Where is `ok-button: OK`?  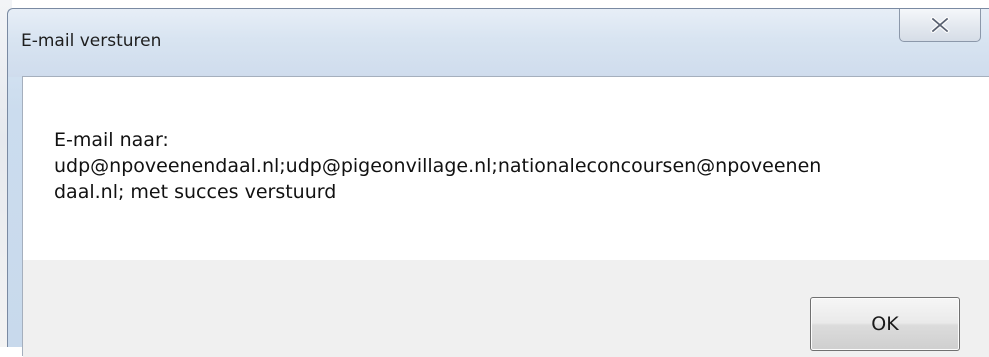
ok-button: OK is located at coordinates (885, 324).